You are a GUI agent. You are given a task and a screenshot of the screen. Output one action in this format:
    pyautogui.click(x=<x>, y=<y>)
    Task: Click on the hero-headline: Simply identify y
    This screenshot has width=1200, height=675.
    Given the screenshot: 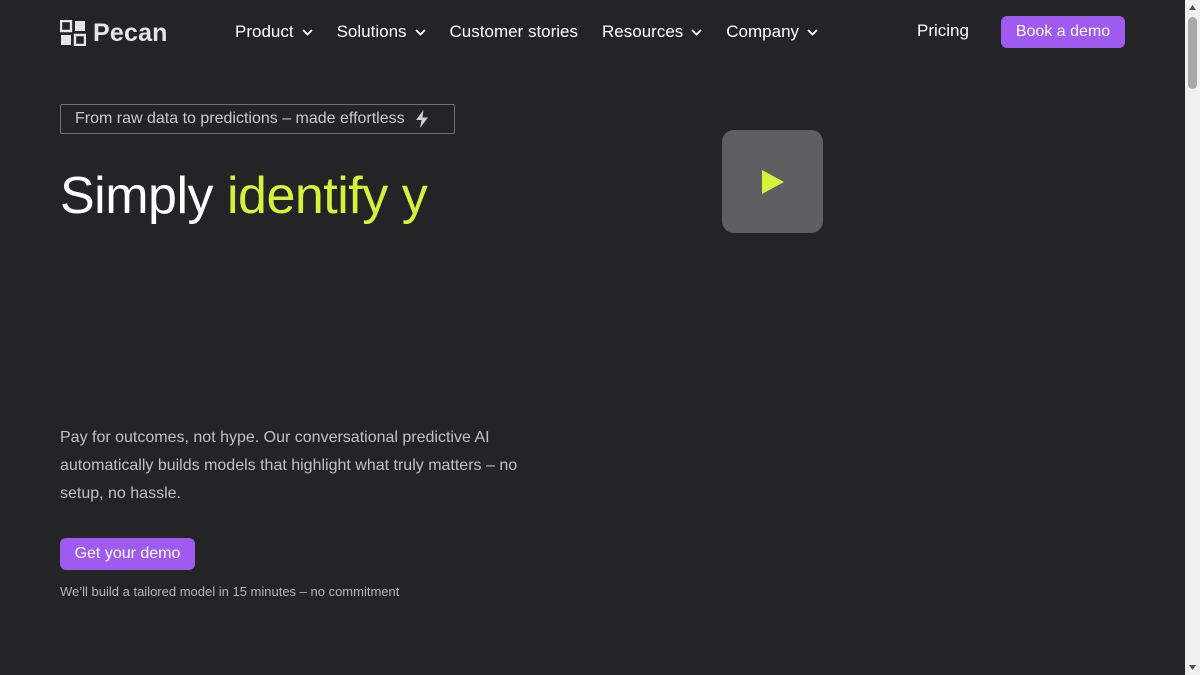 What is the action you would take?
    pyautogui.click(x=244, y=196)
    